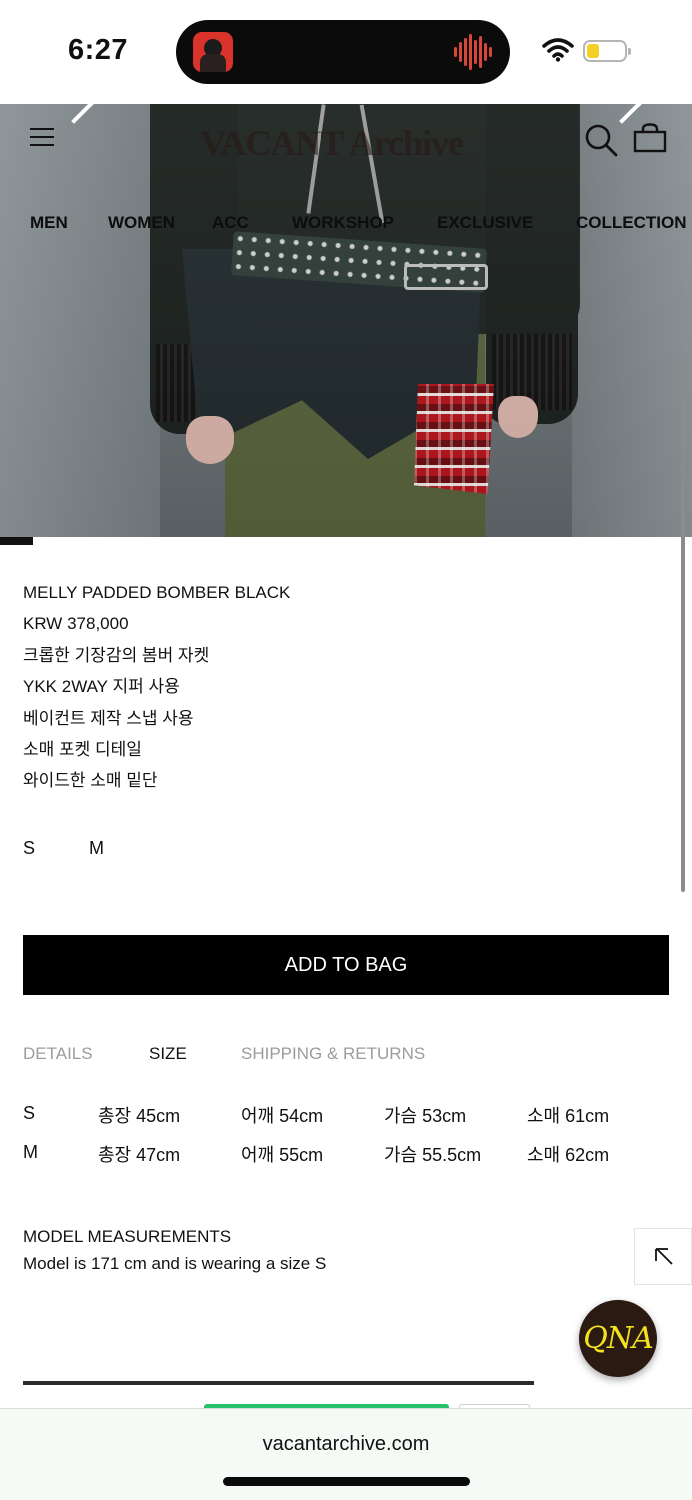  What do you see at coordinates (278, 1383) in the screenshot?
I see `section-divider` at bounding box center [278, 1383].